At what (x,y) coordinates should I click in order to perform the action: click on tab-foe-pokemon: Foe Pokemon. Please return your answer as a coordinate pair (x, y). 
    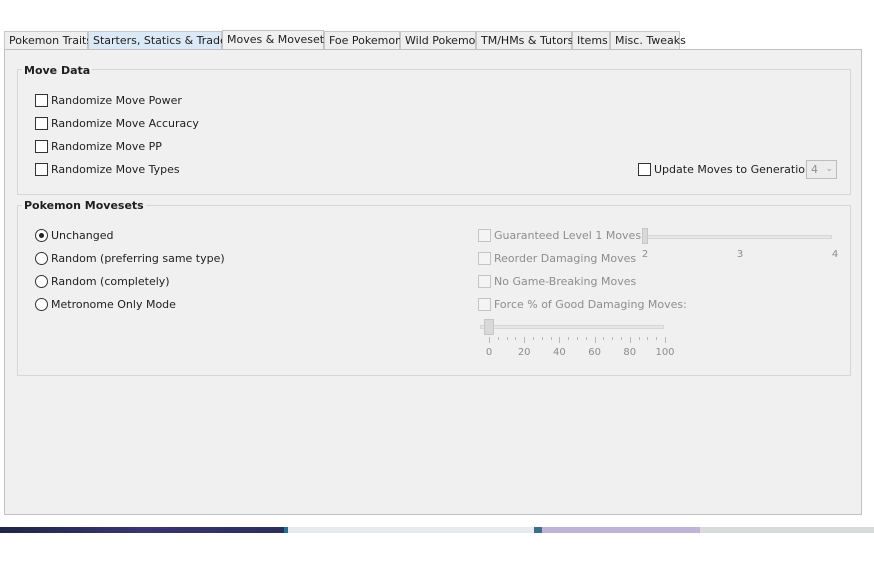
    Looking at the image, I should click on (363, 40).